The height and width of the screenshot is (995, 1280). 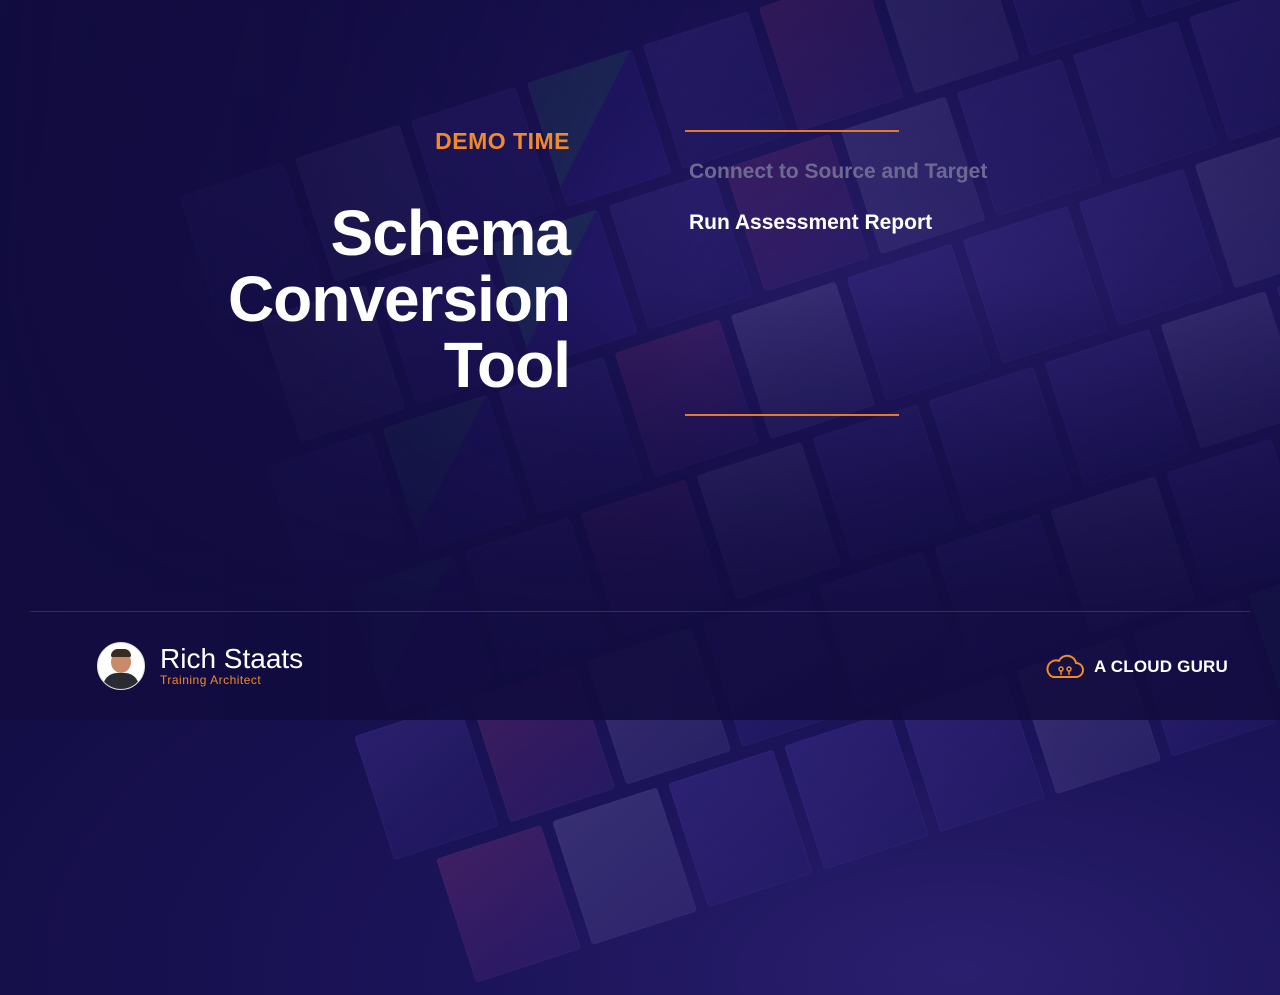 What do you see at coordinates (507, 365) in the screenshot?
I see `slide-title-line: Tool` at bounding box center [507, 365].